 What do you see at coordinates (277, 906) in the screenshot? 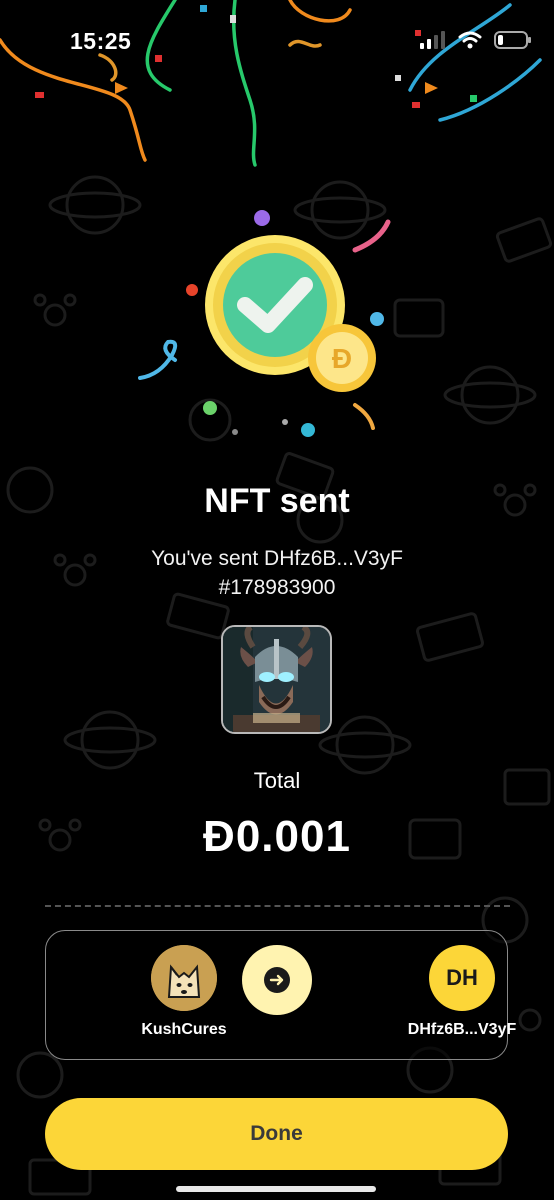
I see `dashed-divider` at bounding box center [277, 906].